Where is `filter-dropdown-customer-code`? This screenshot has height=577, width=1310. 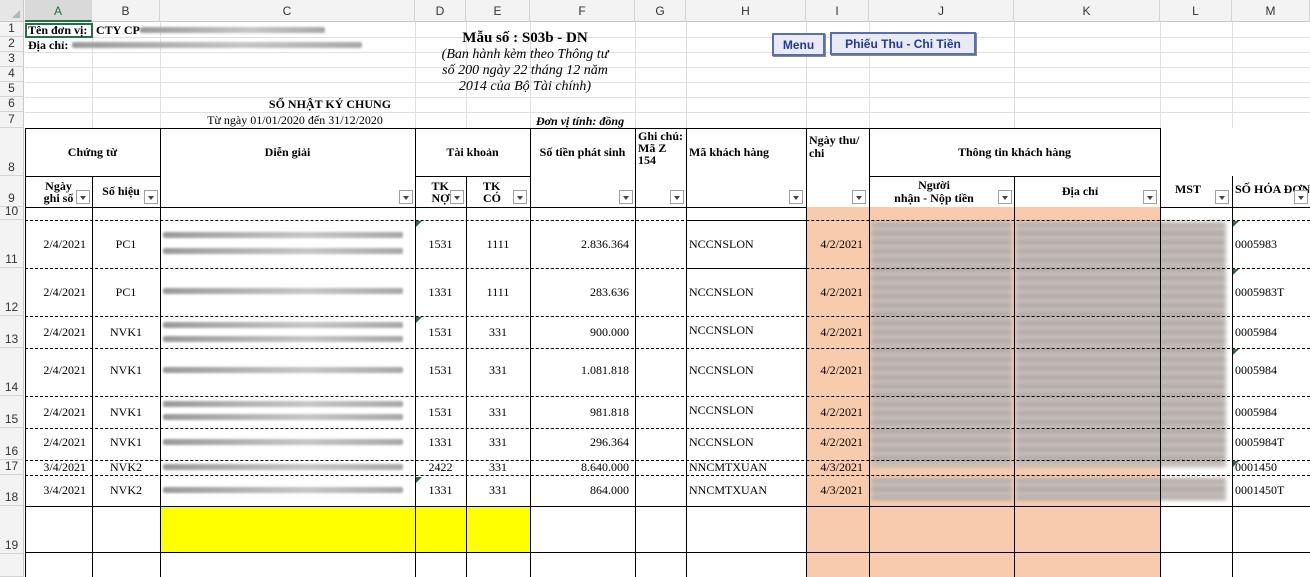 filter-dropdown-customer-code is located at coordinates (796, 197).